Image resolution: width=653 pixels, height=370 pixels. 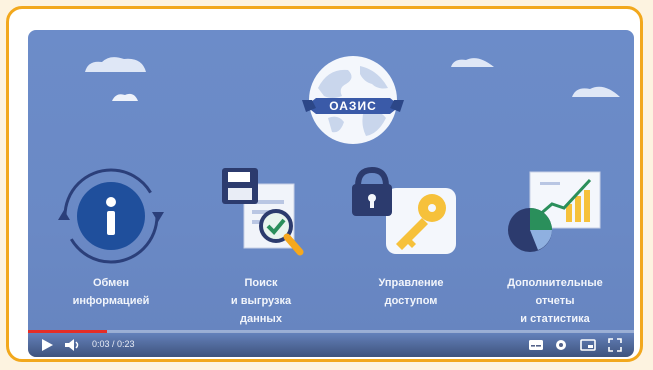 What do you see at coordinates (554, 211) in the screenshot?
I see `chart-report-icon` at bounding box center [554, 211].